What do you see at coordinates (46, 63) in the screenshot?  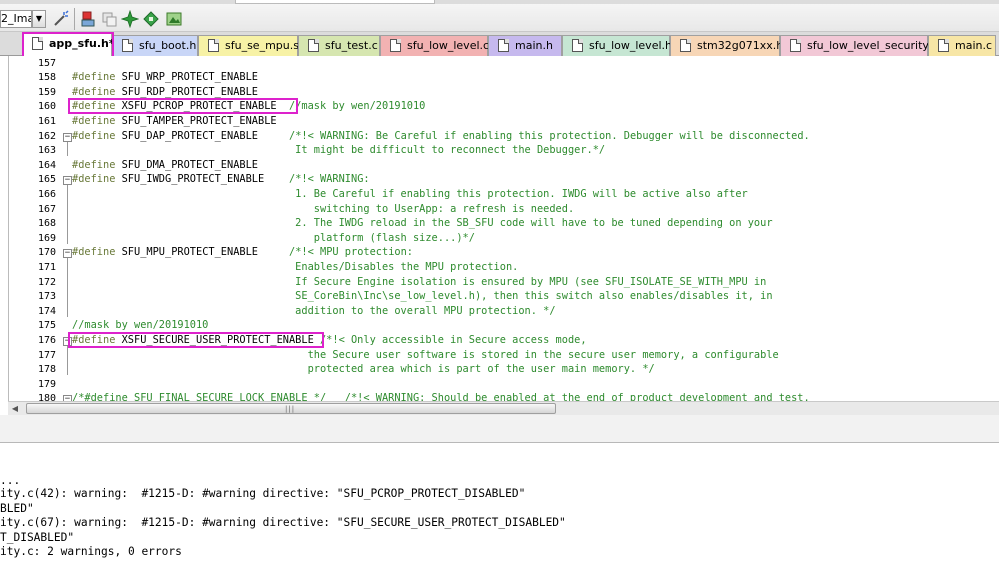 I see `line-number: 157` at bounding box center [46, 63].